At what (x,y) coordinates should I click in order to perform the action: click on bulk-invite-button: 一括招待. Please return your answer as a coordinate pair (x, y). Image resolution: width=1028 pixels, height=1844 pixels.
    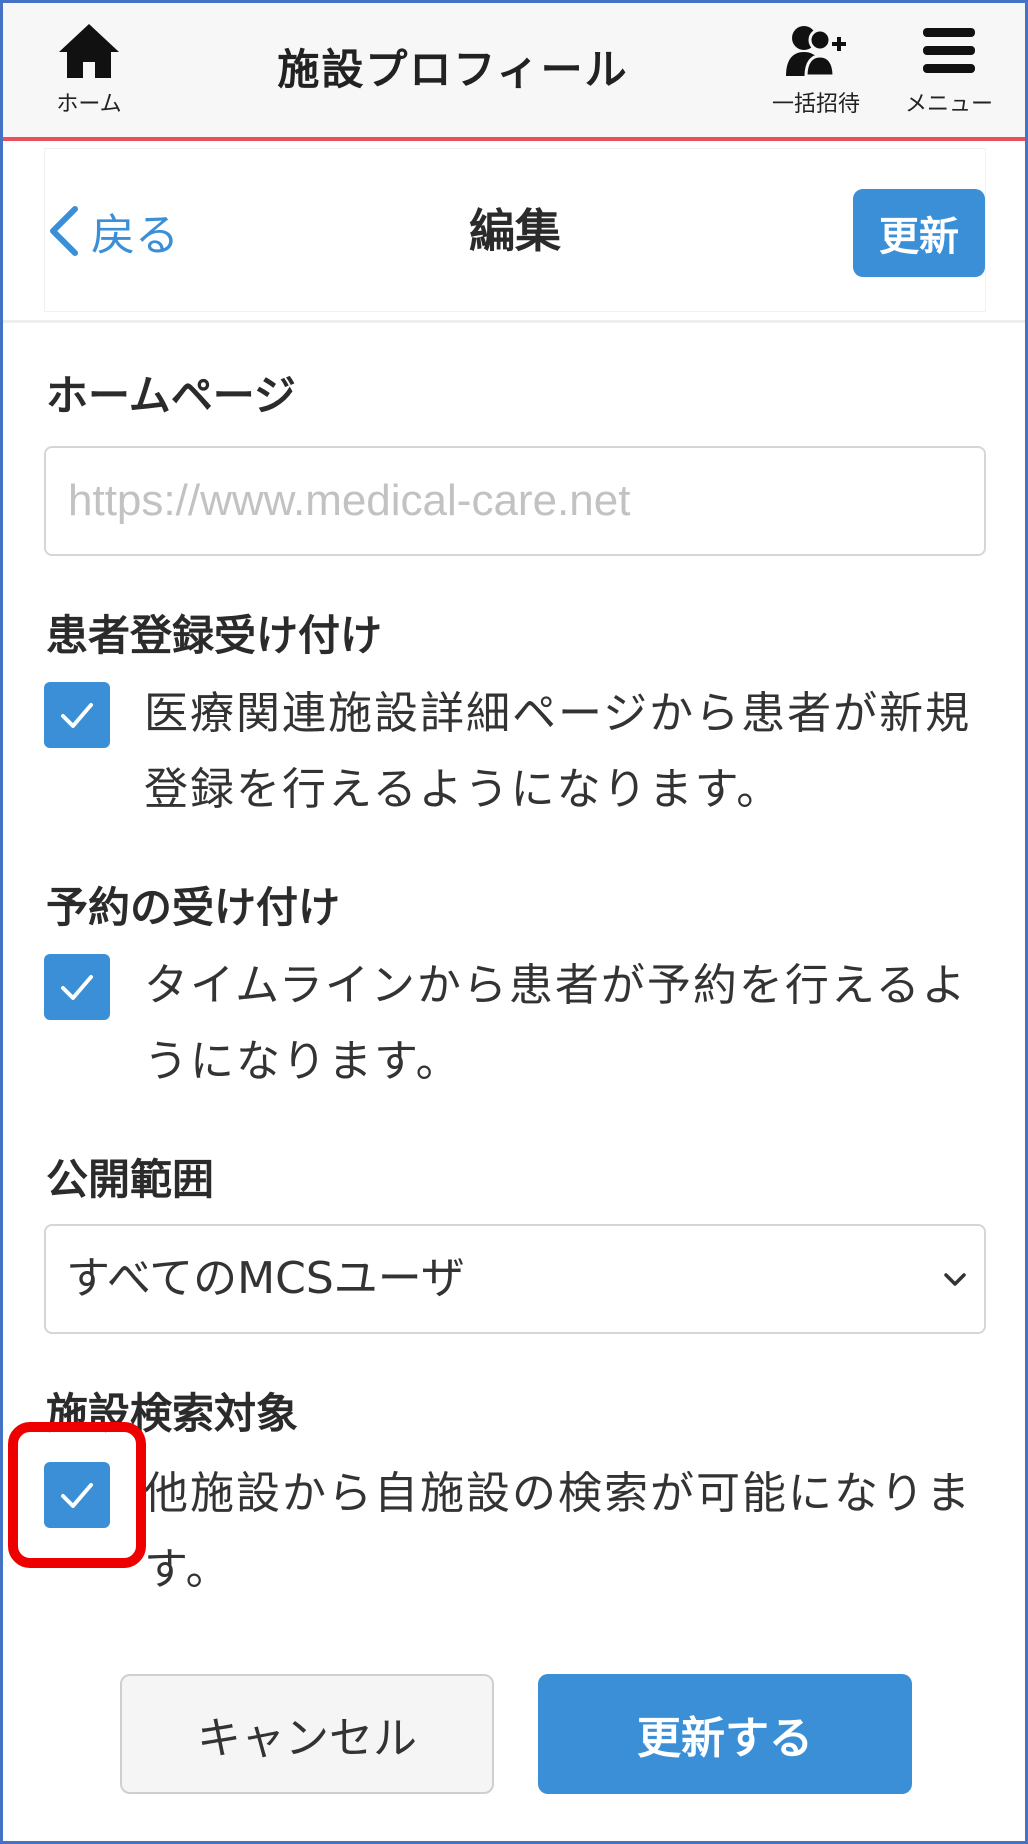
    Looking at the image, I should click on (816, 70).